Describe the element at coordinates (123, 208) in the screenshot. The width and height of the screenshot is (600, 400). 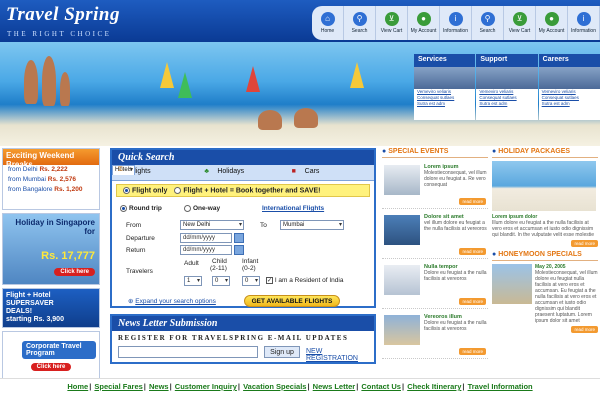
I see `round-trip-radio` at that location.